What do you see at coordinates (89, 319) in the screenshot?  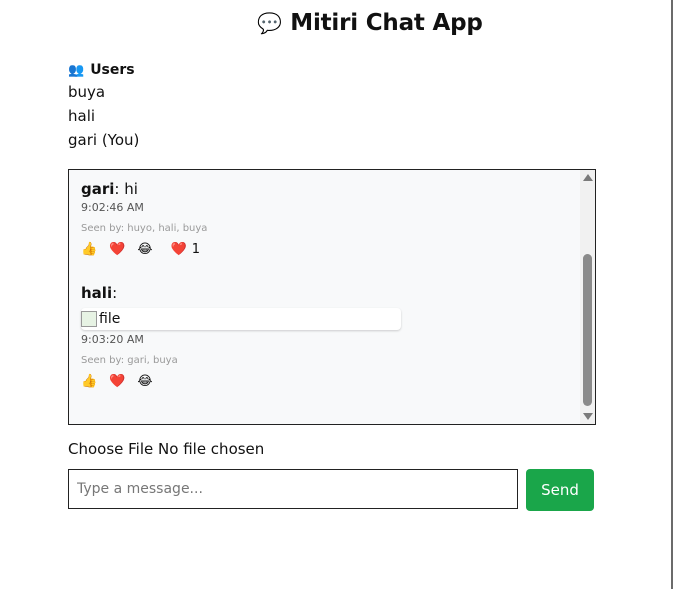 I see `broken-image-icon` at bounding box center [89, 319].